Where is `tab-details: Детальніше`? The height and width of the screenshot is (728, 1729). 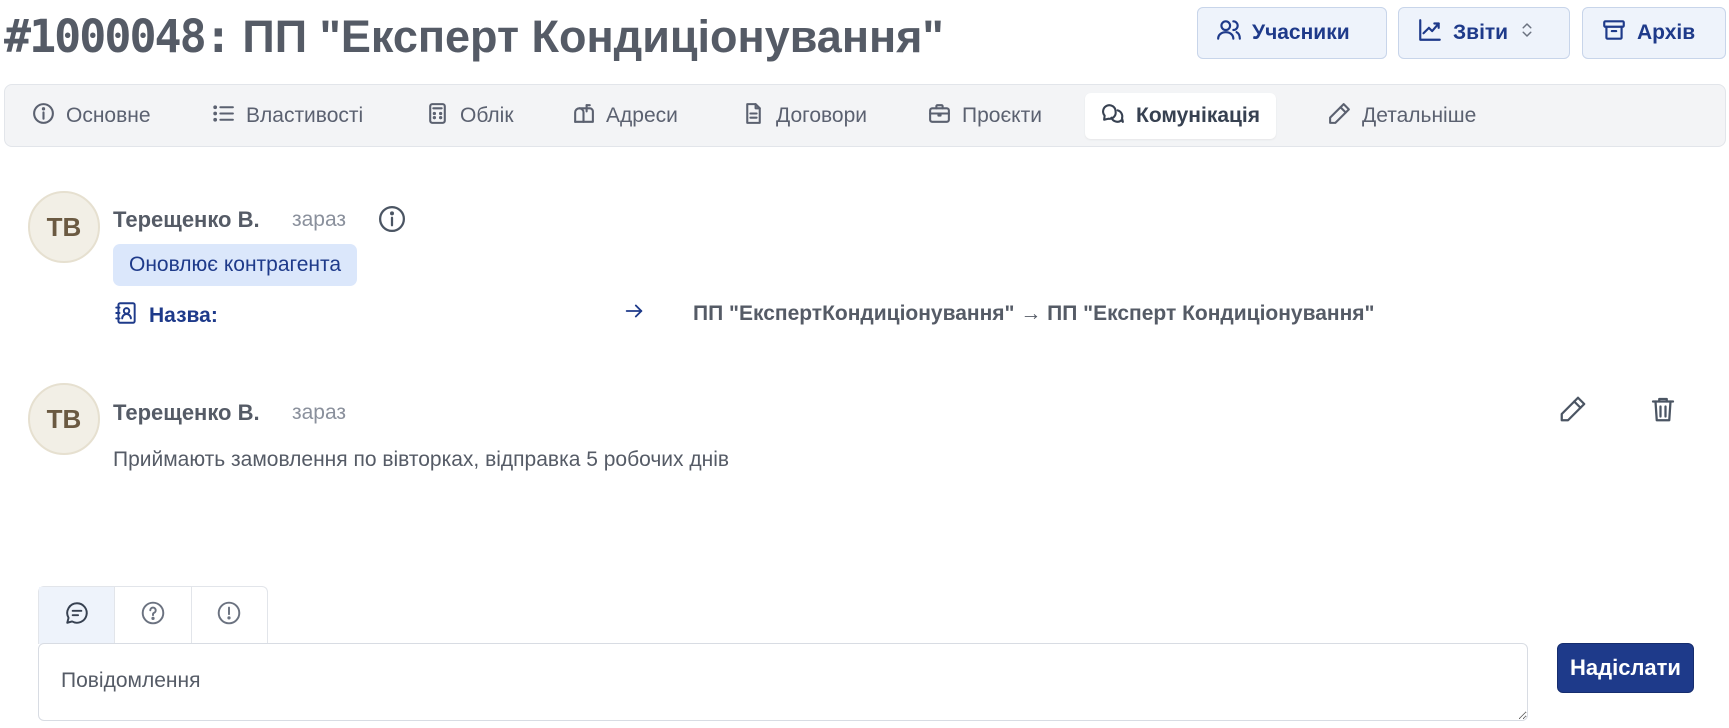
tab-details: Детальніше is located at coordinates (1401, 116).